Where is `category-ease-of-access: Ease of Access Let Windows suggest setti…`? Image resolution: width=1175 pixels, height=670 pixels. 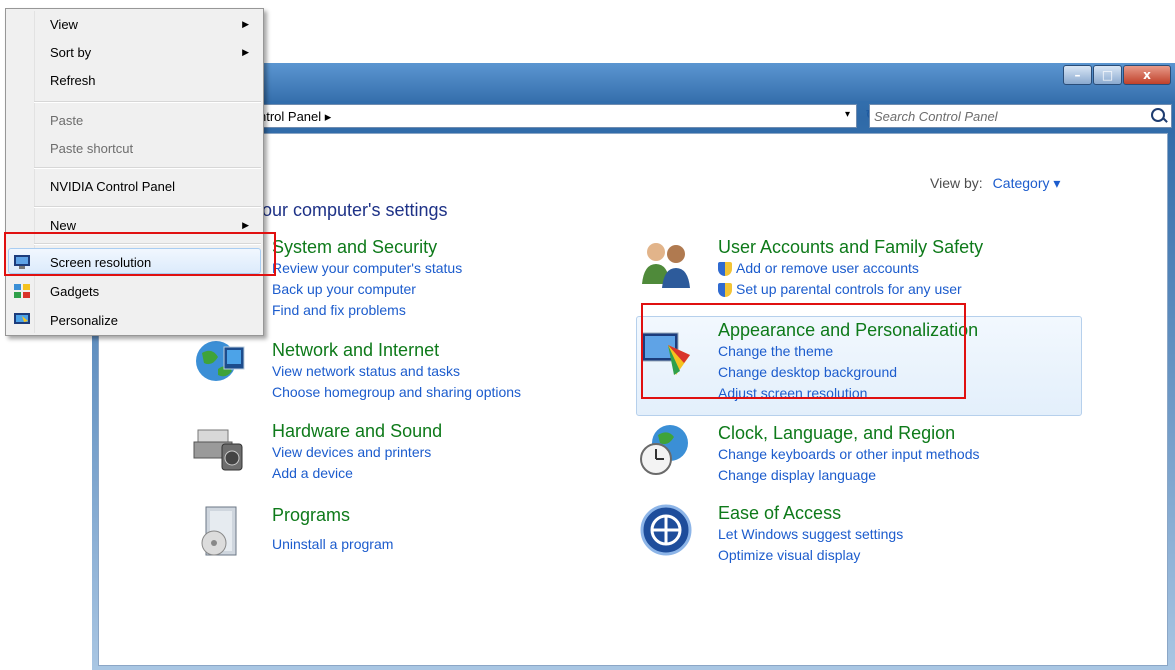 category-ease-of-access: Ease of Access Let Windows suggest setti… is located at coordinates (810, 534).